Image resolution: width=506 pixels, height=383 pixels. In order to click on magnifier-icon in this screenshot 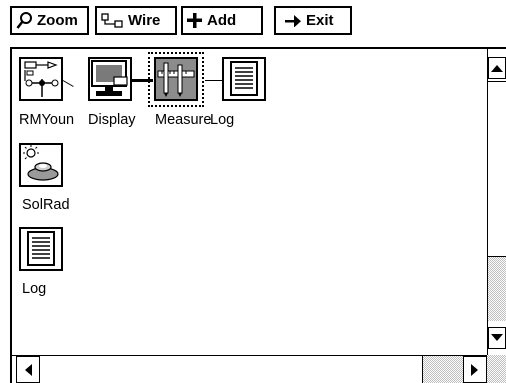, I will do `click(24, 20)`.